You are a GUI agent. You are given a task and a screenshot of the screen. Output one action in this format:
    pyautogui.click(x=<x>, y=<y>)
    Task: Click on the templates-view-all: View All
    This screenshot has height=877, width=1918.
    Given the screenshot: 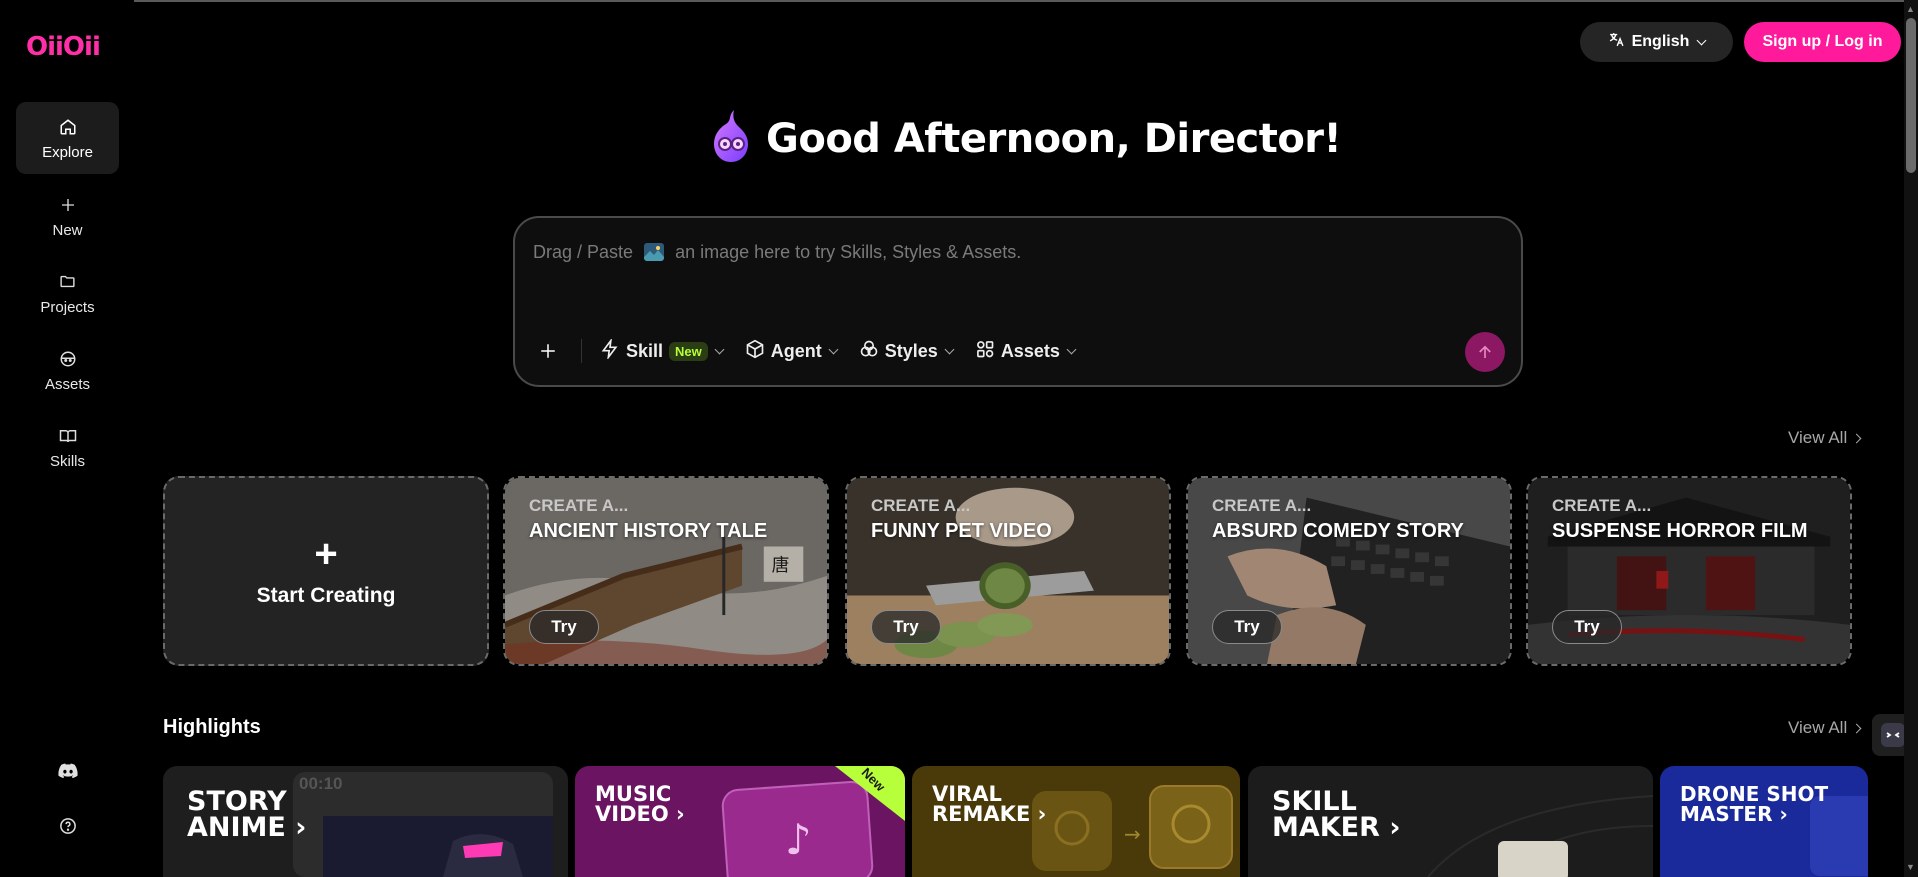 What is the action you would take?
    pyautogui.click(x=1825, y=438)
    